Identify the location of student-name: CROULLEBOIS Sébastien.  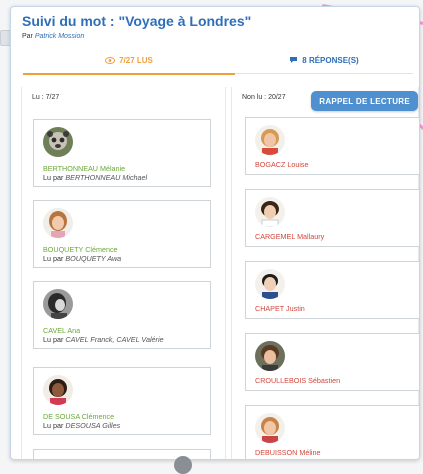
(298, 380).